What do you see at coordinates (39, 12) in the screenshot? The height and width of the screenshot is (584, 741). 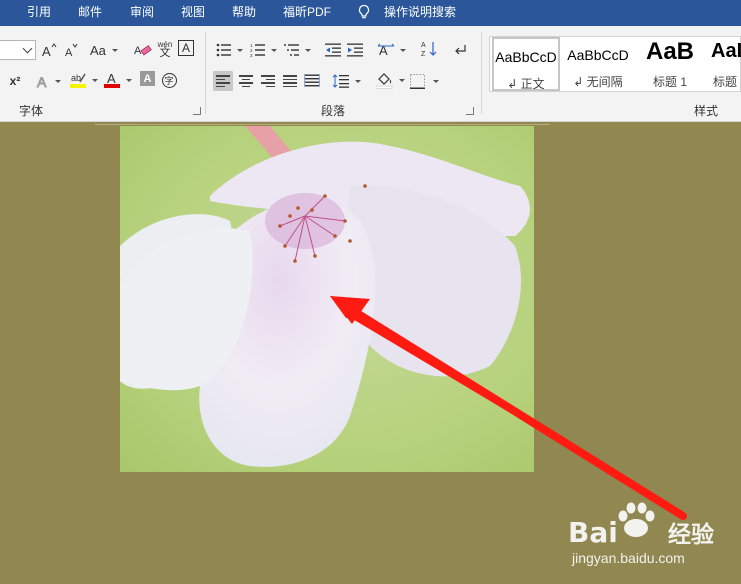 I see `menu-references: 引用` at bounding box center [39, 12].